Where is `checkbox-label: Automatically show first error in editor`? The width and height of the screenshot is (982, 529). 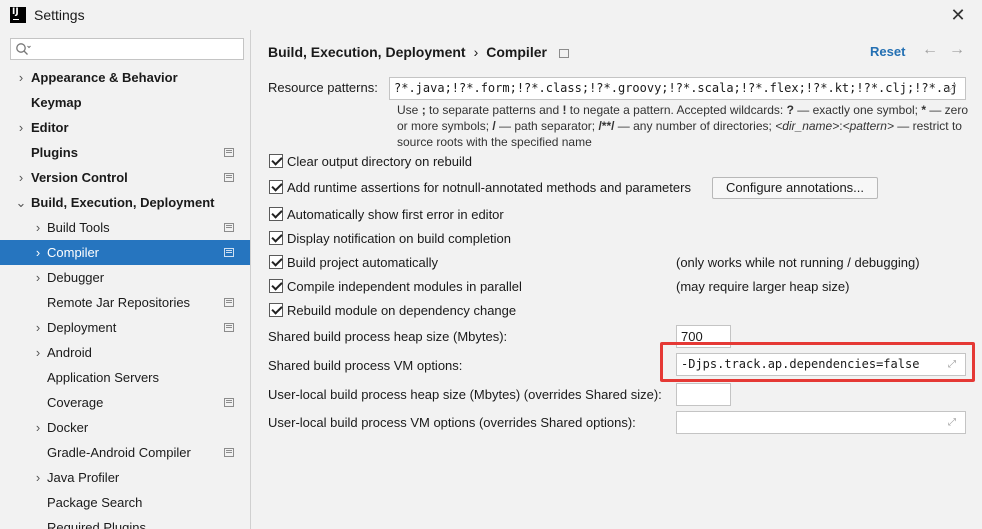 checkbox-label: Automatically show first error in editor is located at coordinates (395, 214).